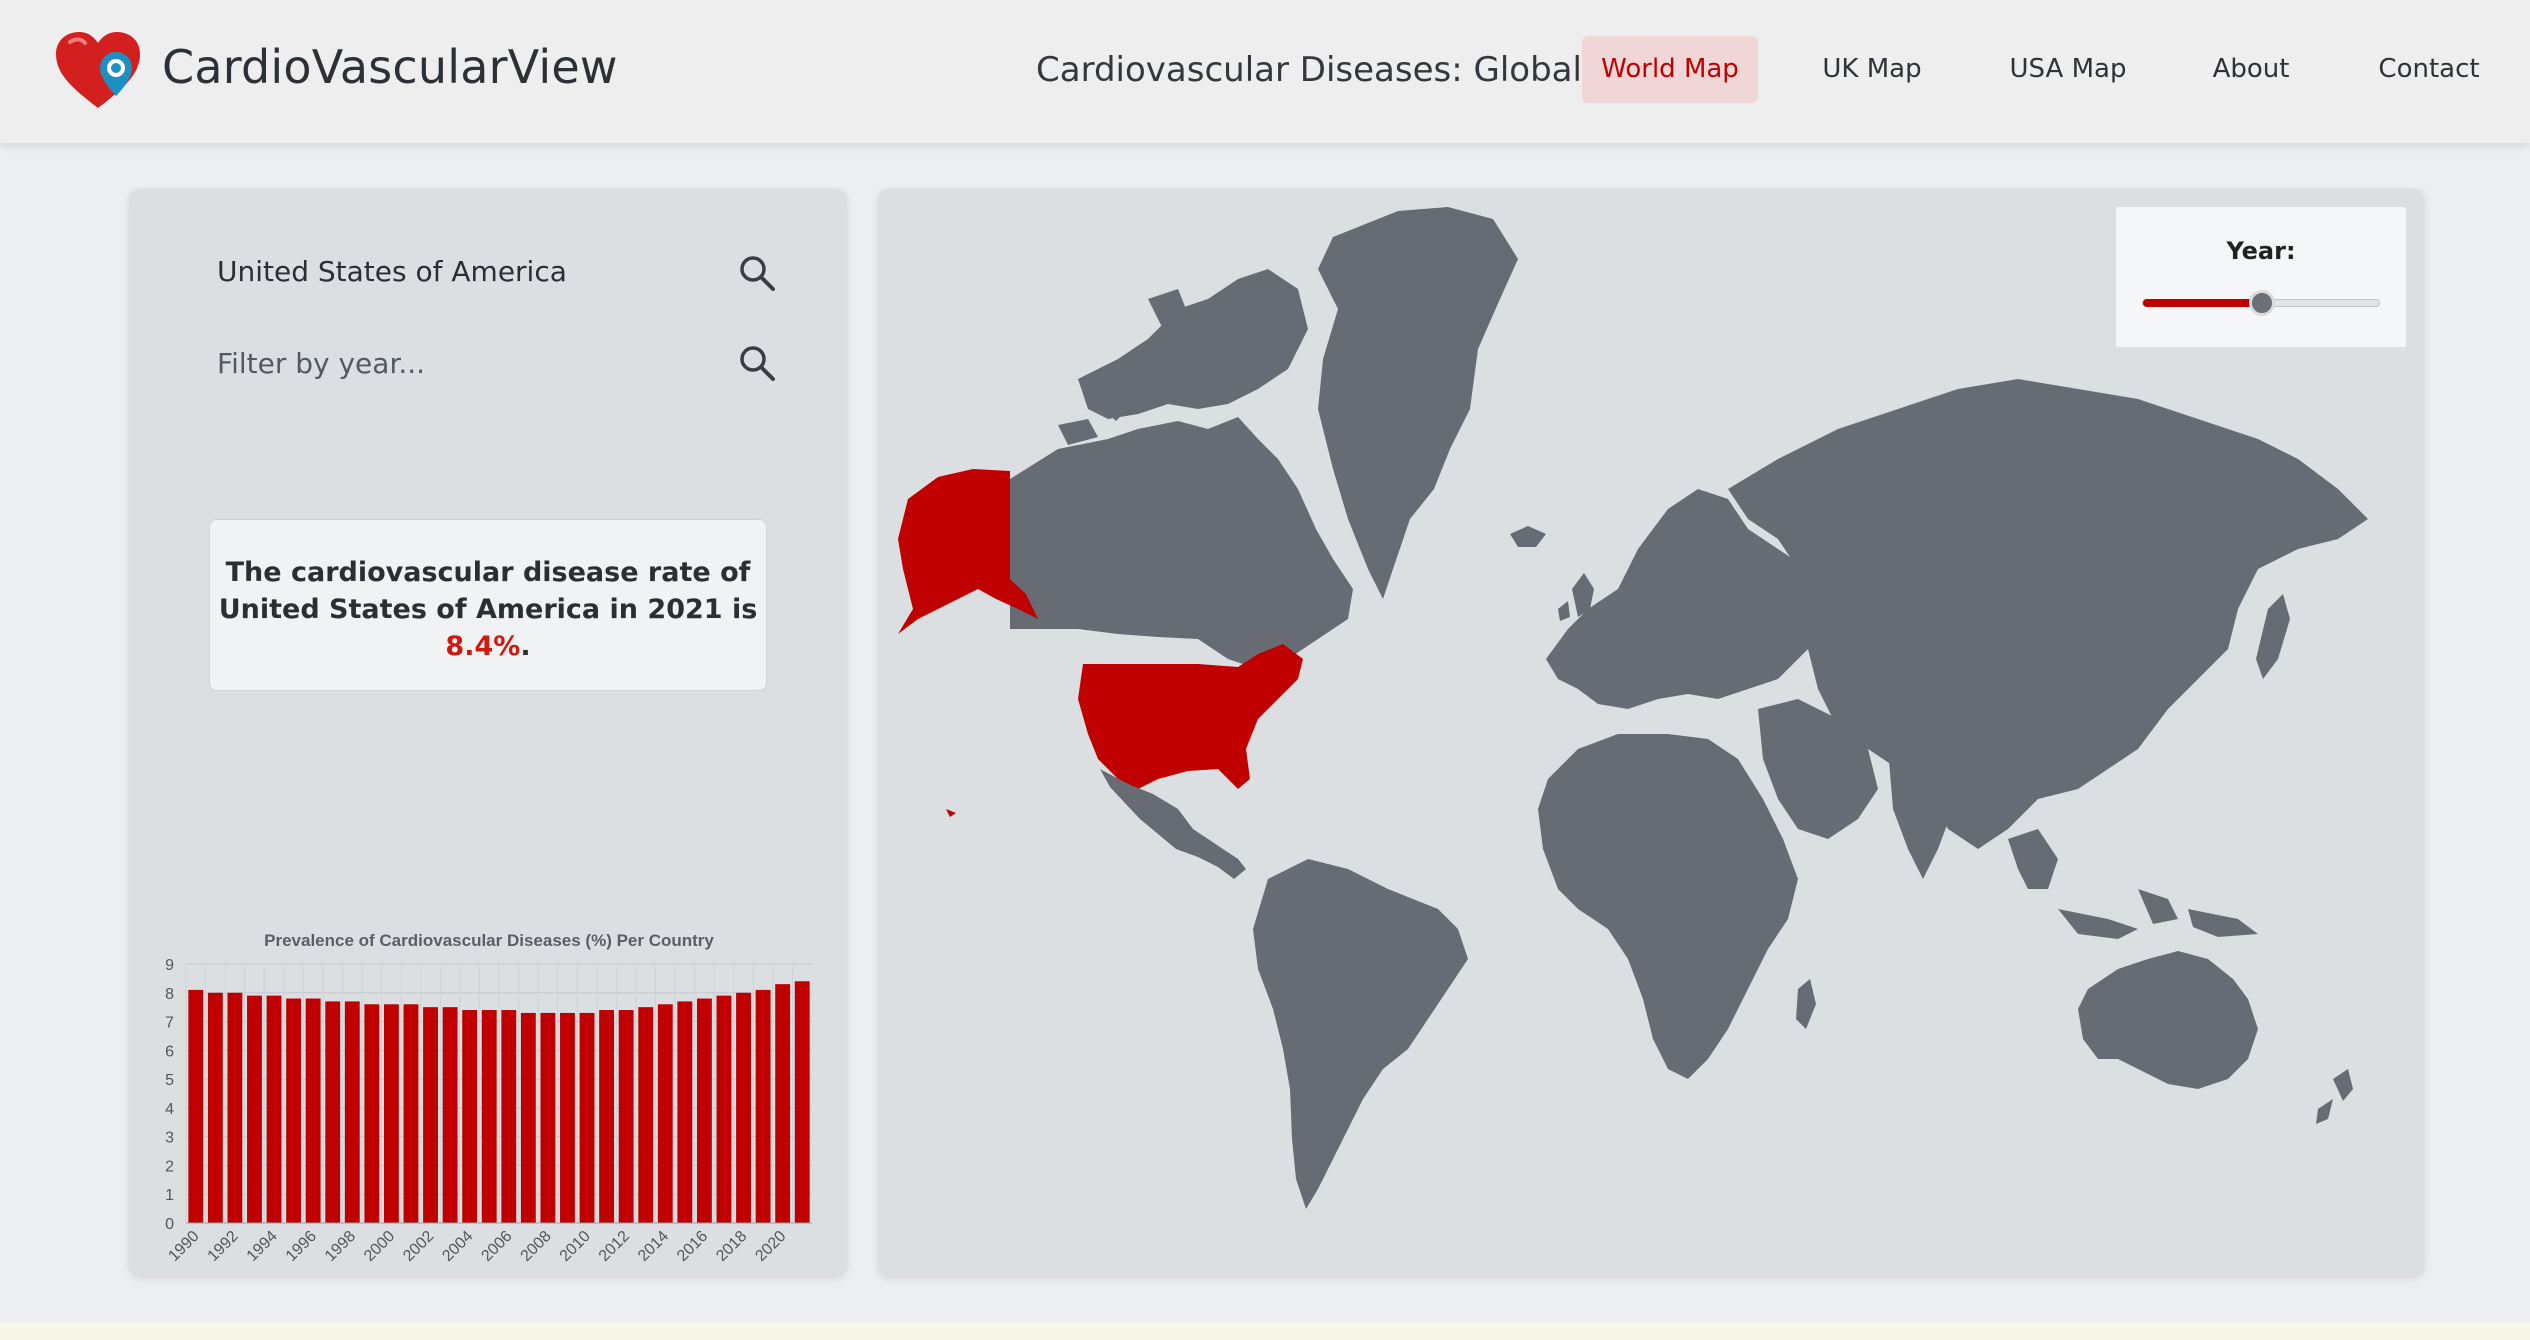  What do you see at coordinates (301, 1246) in the screenshot?
I see `x-tick-label: 1996` at bounding box center [301, 1246].